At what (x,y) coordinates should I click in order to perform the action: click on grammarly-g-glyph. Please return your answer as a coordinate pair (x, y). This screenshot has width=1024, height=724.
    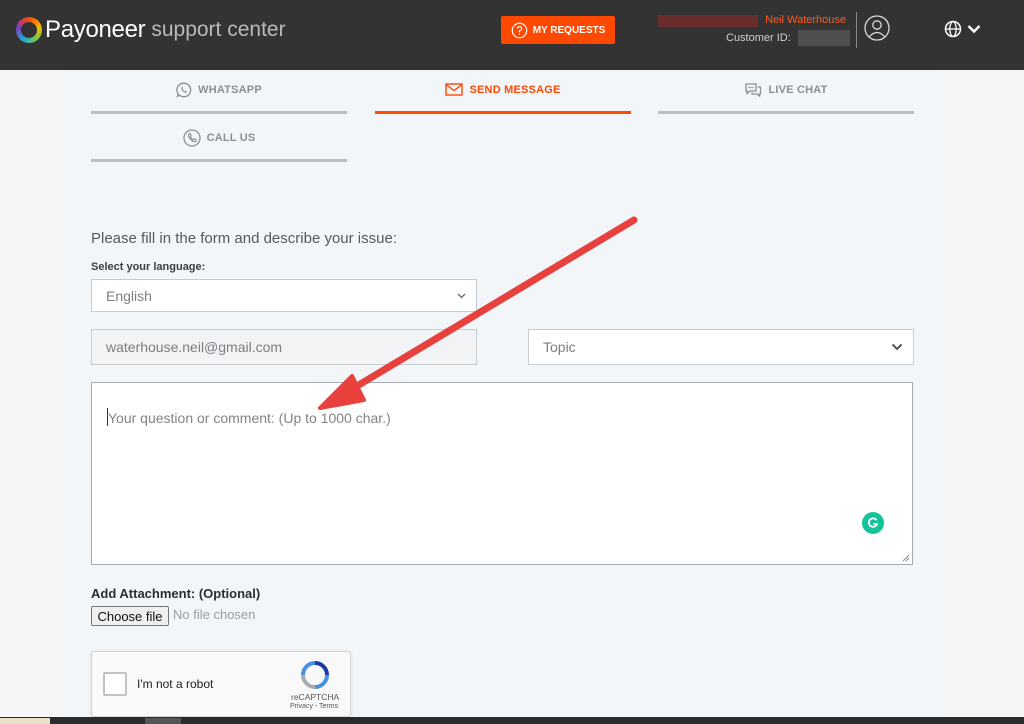
    Looking at the image, I should click on (873, 522).